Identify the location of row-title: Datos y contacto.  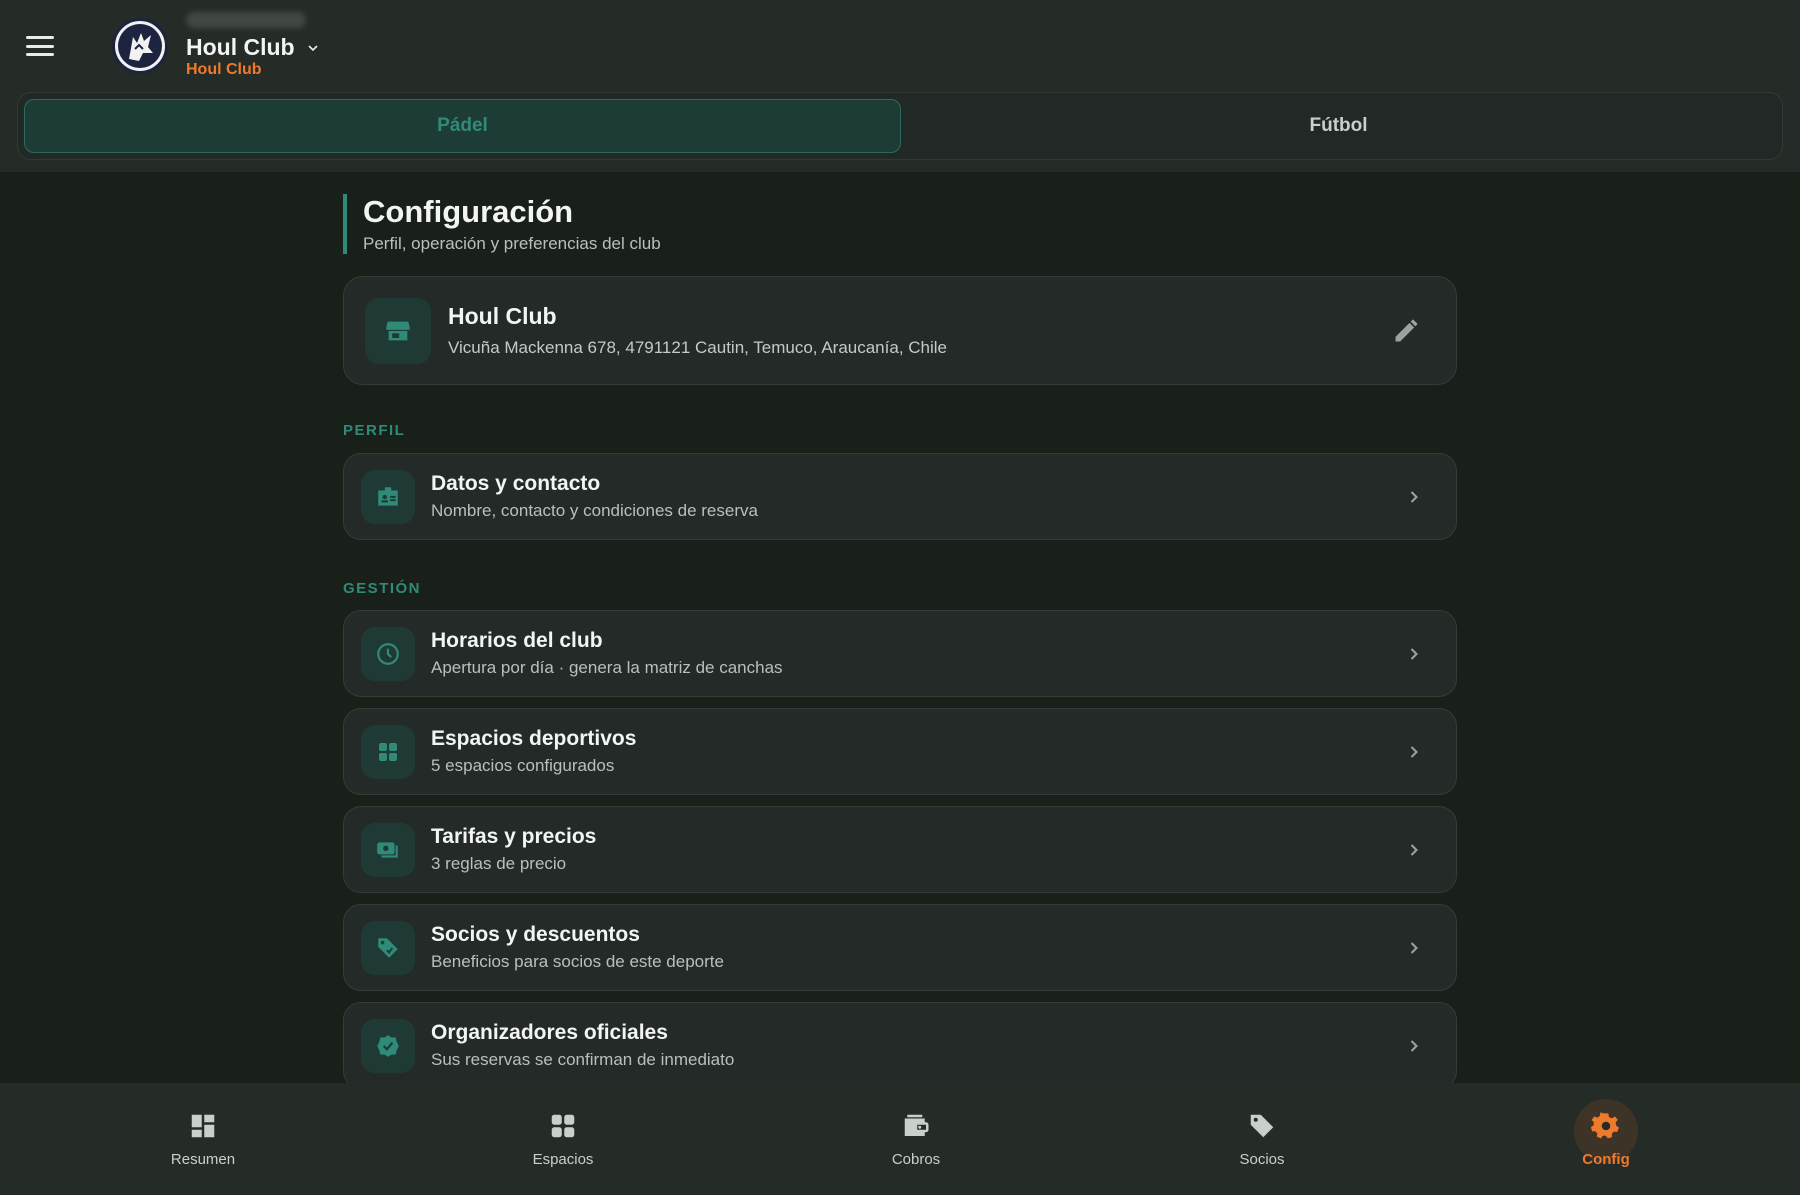
(516, 483).